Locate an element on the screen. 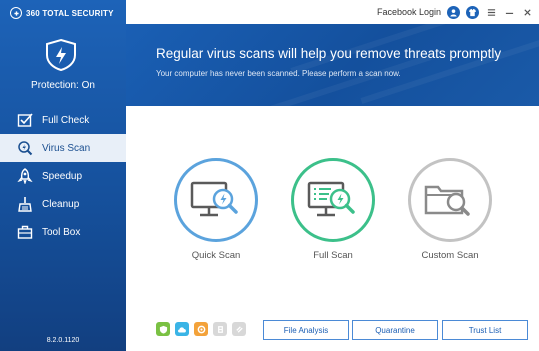 The image size is (539, 351). version-label: 8.2.0.1120 is located at coordinates (63, 340).